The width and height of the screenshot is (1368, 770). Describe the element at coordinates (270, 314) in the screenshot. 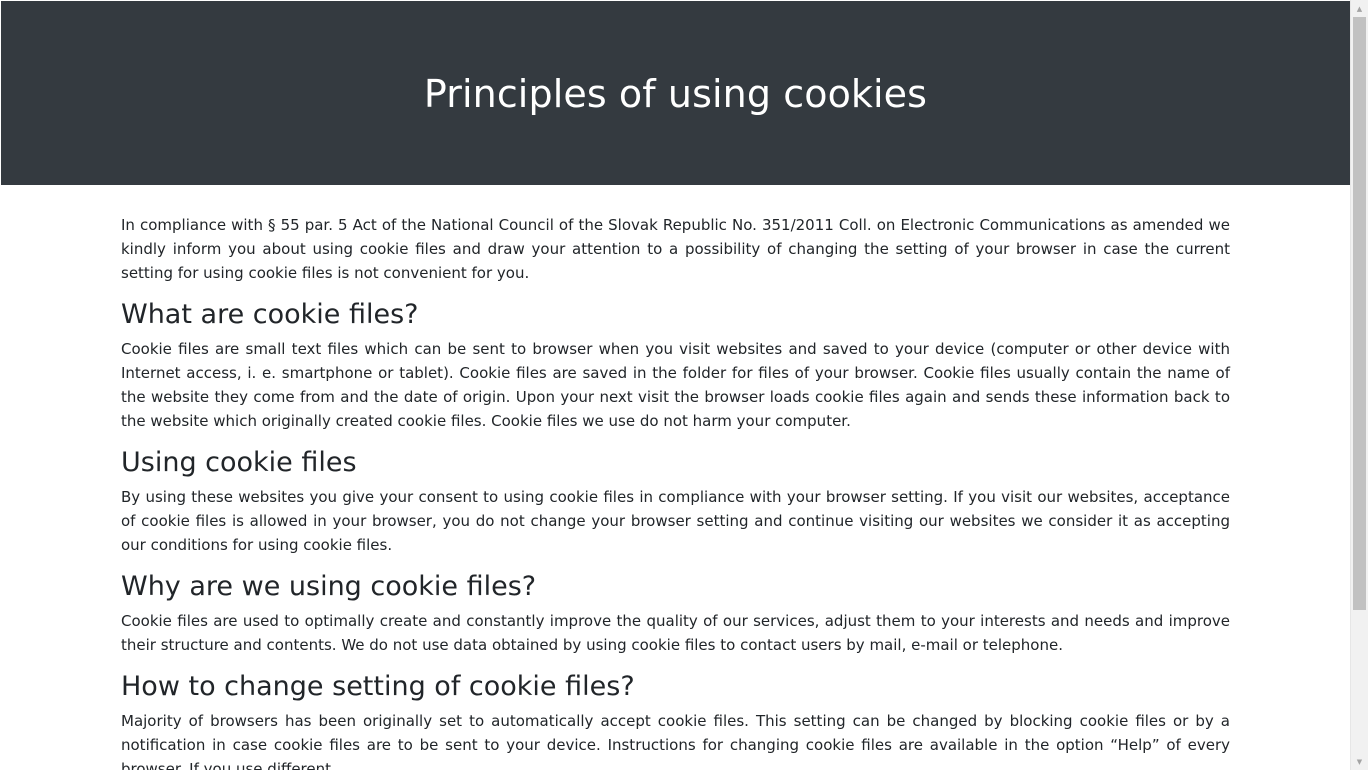

I see `section-heading: What are cookie files?` at that location.